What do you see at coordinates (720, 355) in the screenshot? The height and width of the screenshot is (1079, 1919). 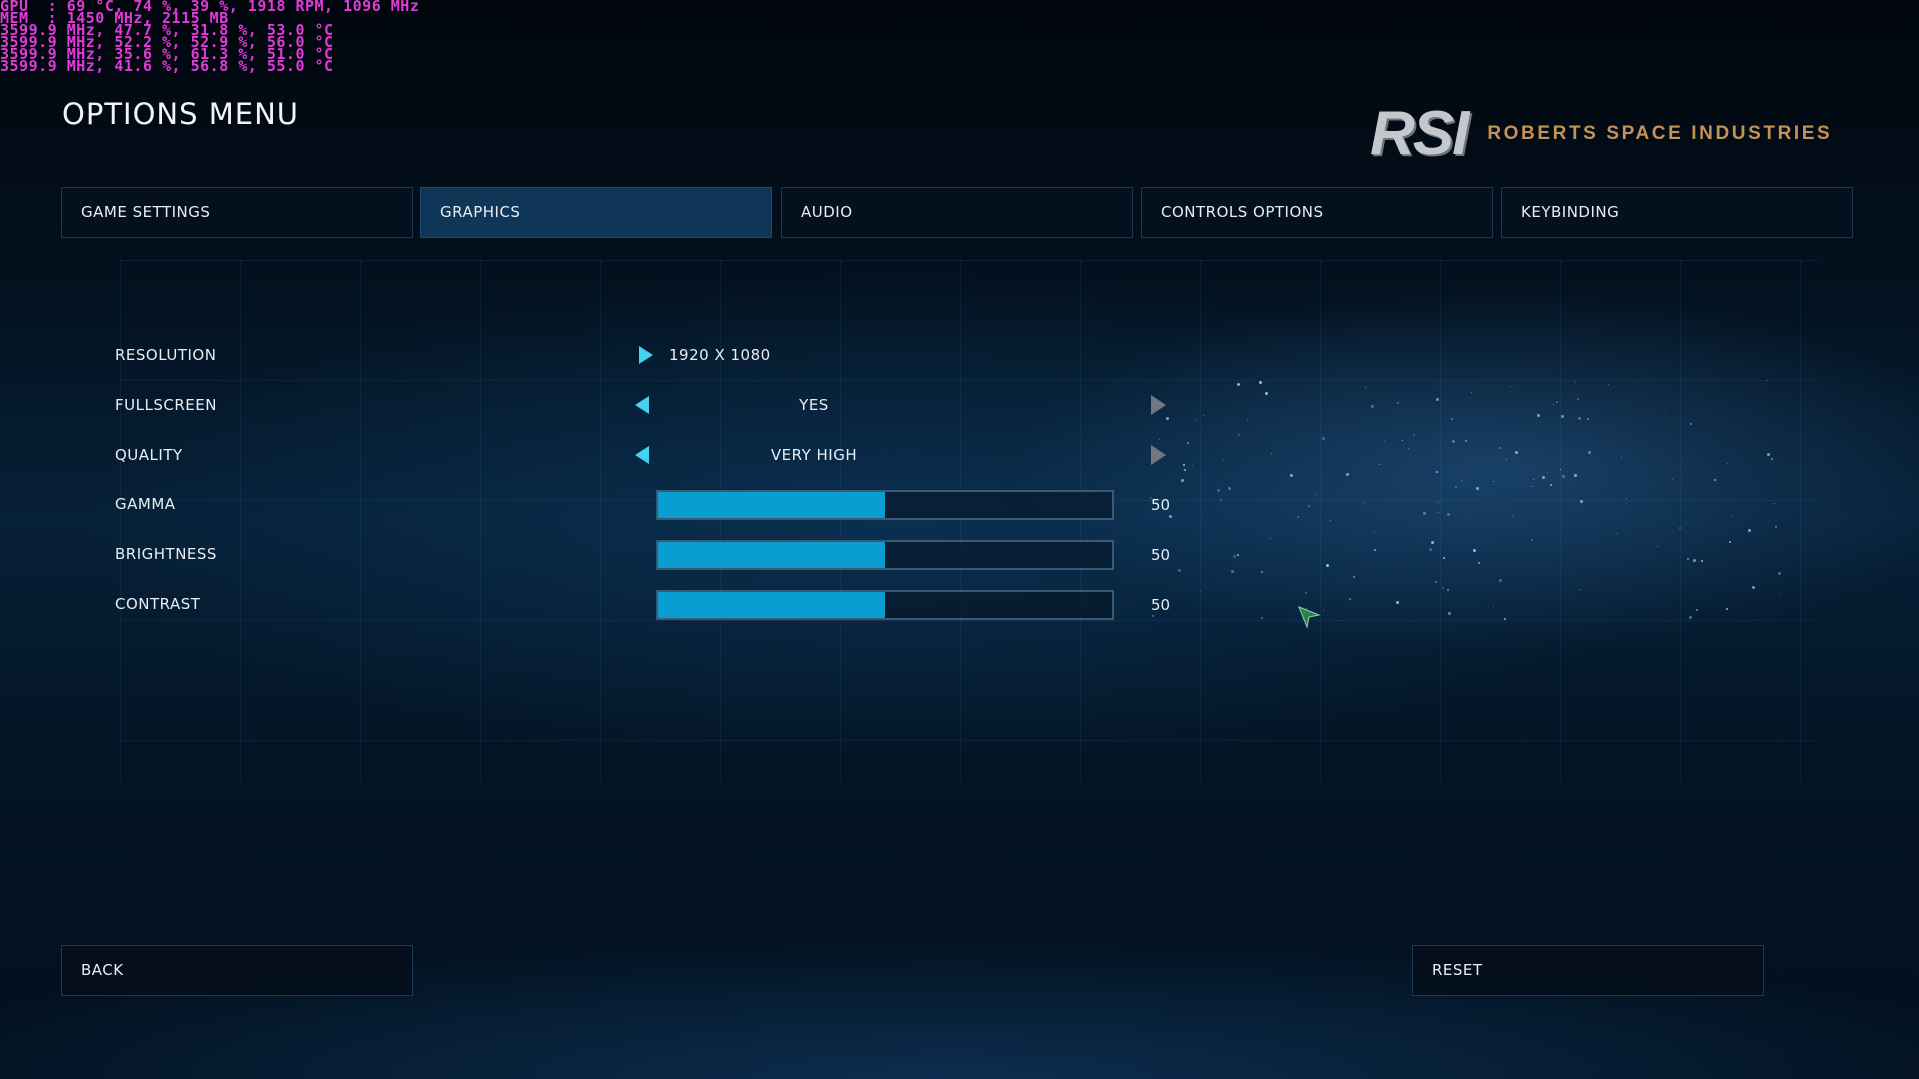 I see `resolution-value: 1920 X 1080` at bounding box center [720, 355].